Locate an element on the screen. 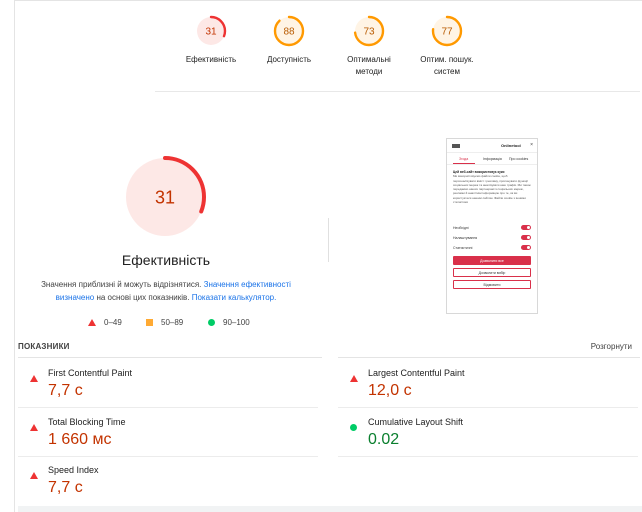  gauge-ring: 31 is located at coordinates (211, 31).